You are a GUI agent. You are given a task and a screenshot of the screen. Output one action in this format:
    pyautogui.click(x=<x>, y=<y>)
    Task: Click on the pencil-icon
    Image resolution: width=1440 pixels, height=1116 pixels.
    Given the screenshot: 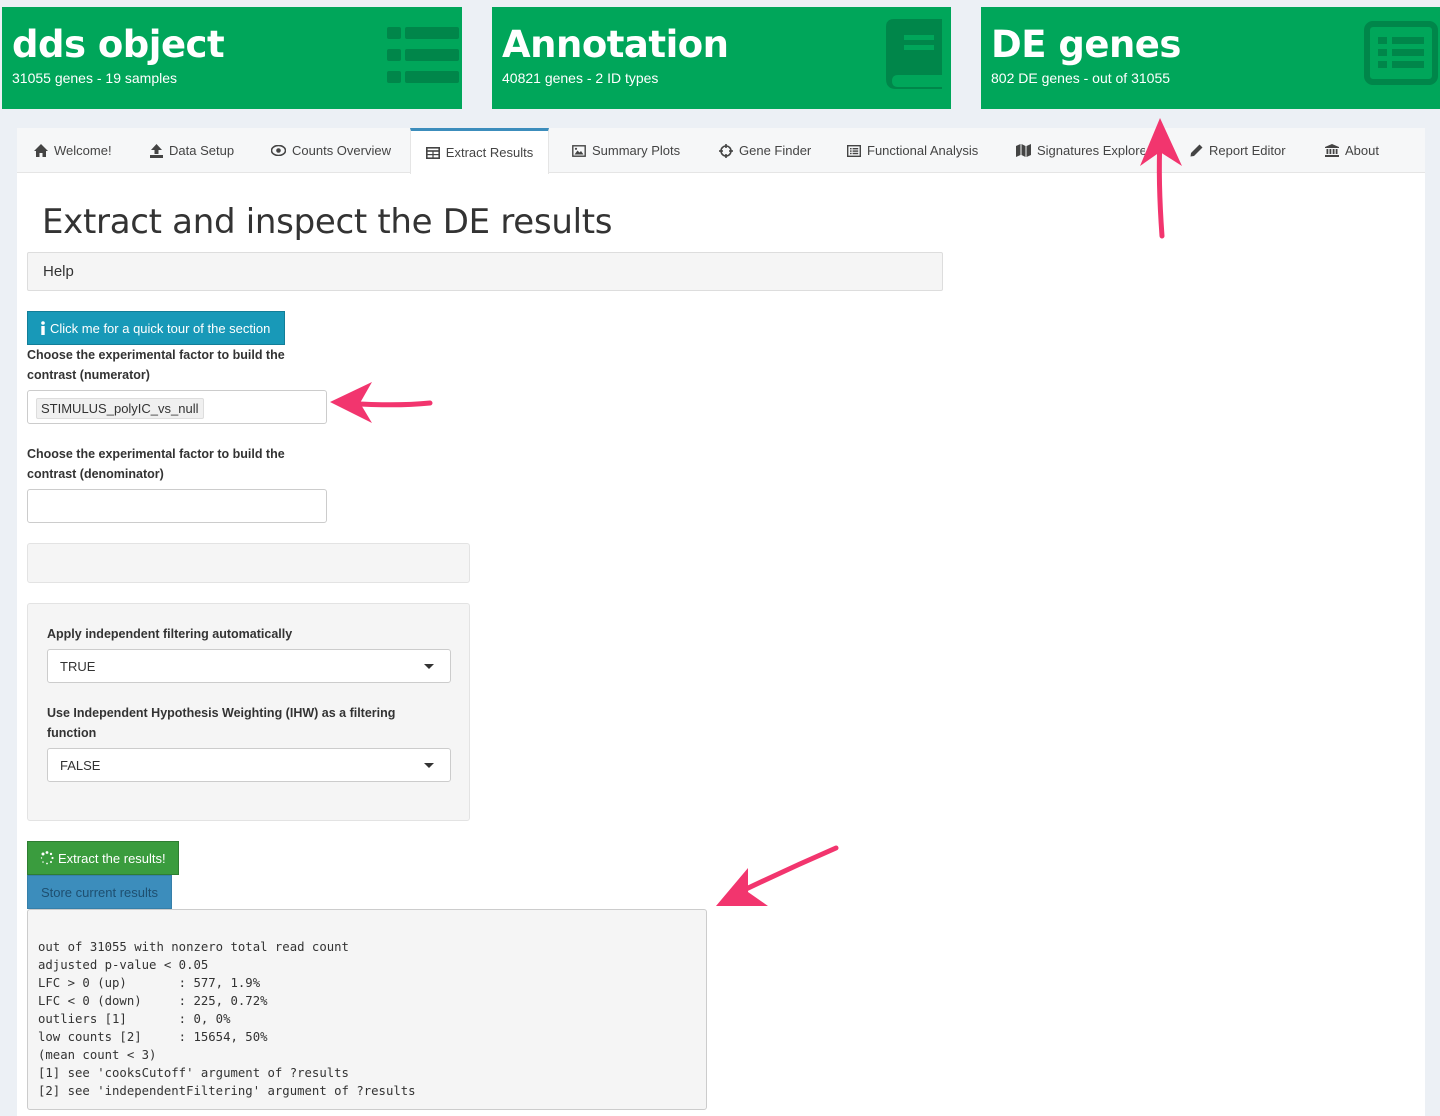 What is the action you would take?
    pyautogui.click(x=1196, y=150)
    